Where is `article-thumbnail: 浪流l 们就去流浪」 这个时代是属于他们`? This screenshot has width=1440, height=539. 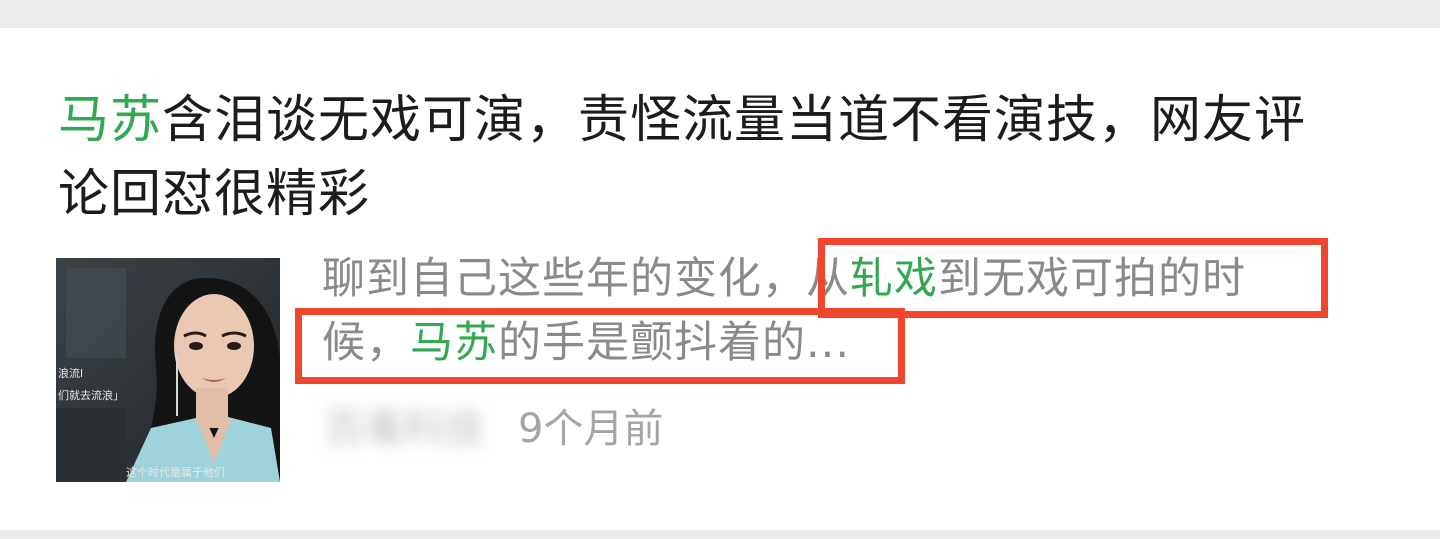
article-thumbnail: 浪流l 们就去流浪」 这个时代是属于他们 is located at coordinates (168, 370).